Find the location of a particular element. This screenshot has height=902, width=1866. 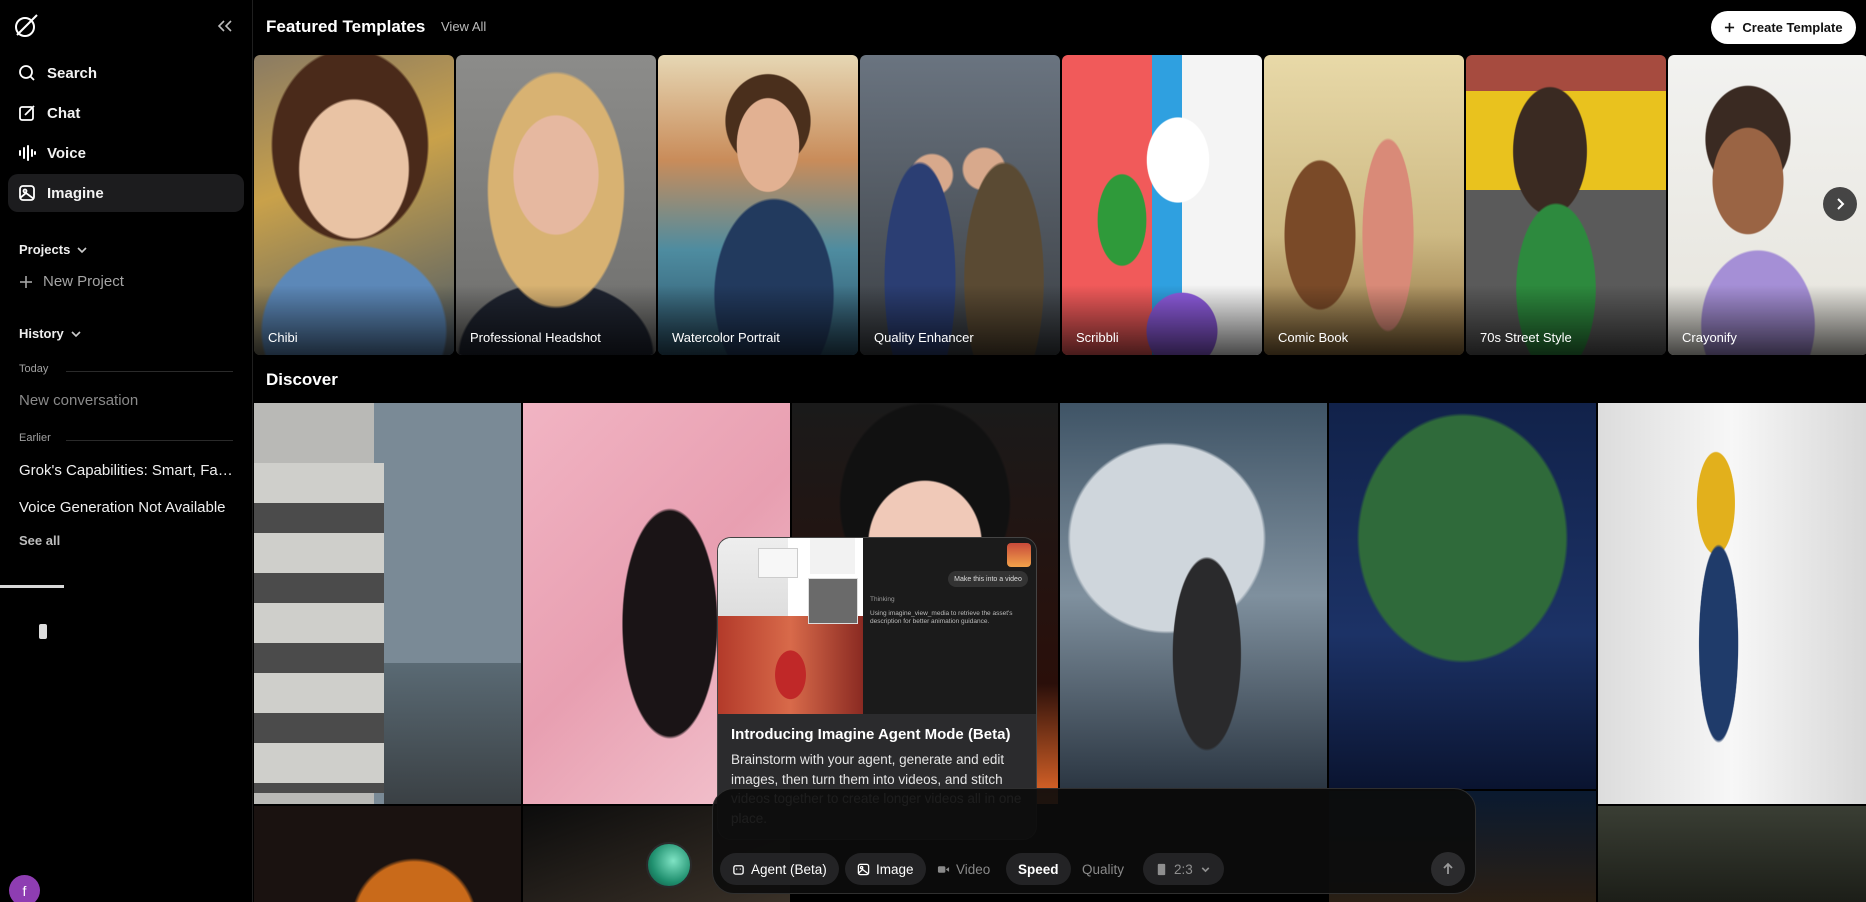

speed-option: Speed is located at coordinates (1038, 869).